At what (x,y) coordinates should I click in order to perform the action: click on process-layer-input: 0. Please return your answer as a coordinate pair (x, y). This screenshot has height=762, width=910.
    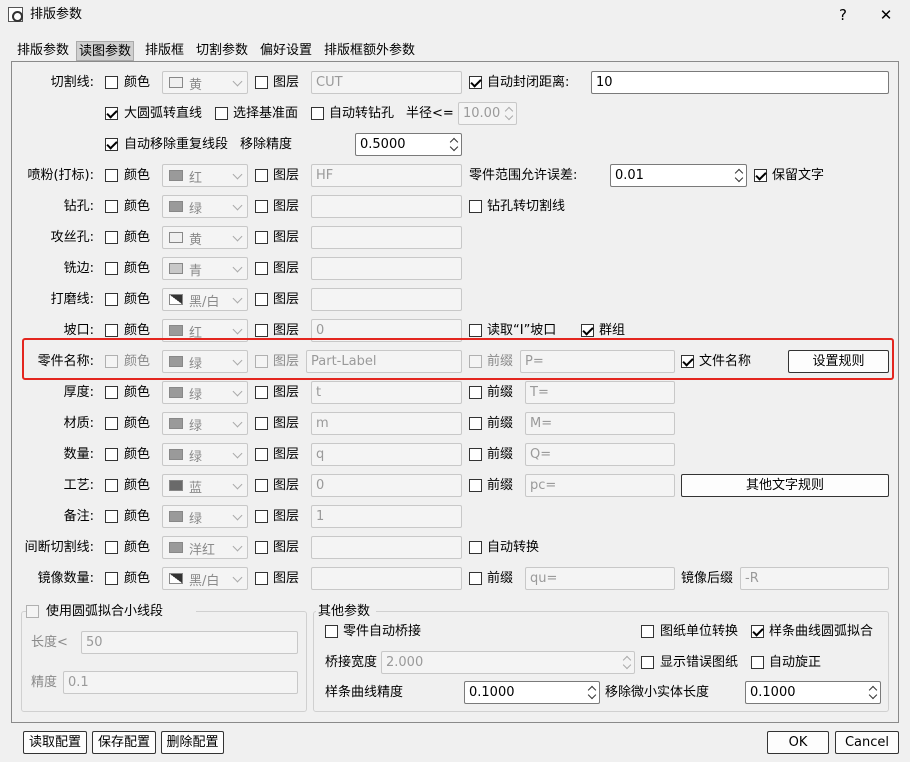
    Looking at the image, I should click on (386, 485).